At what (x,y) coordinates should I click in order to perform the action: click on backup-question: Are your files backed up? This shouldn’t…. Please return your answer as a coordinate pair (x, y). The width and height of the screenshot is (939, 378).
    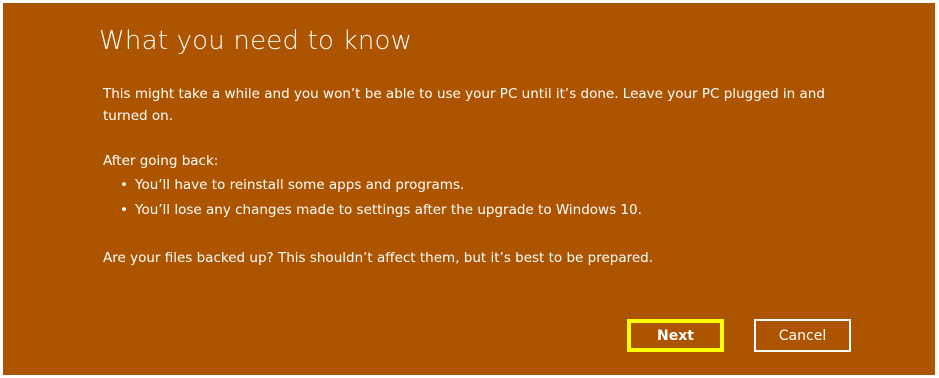
    Looking at the image, I should click on (378, 258).